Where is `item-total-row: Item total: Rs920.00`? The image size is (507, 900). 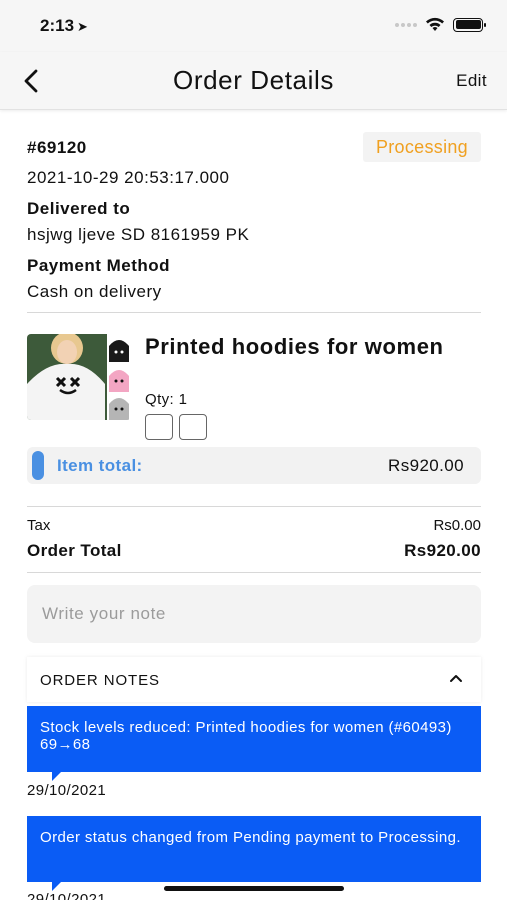
item-total-row: Item total: Rs920.00 is located at coordinates (254, 465).